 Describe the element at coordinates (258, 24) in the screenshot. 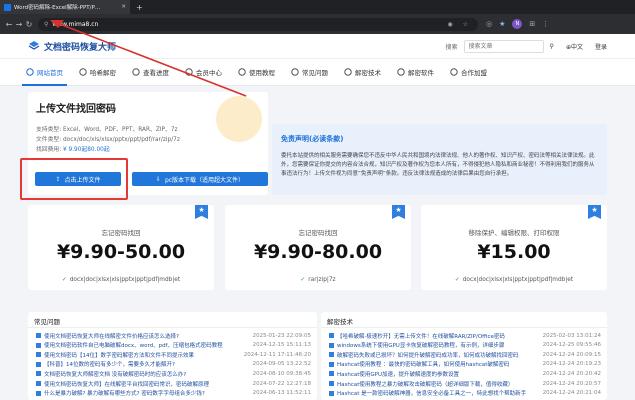

I see `url-field: ⚲ www.mima8.cn ◉ ☆` at that location.